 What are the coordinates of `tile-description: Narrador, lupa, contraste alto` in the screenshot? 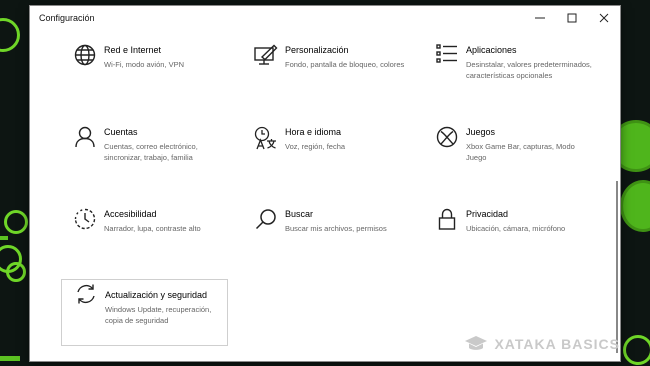 It's located at (152, 228).